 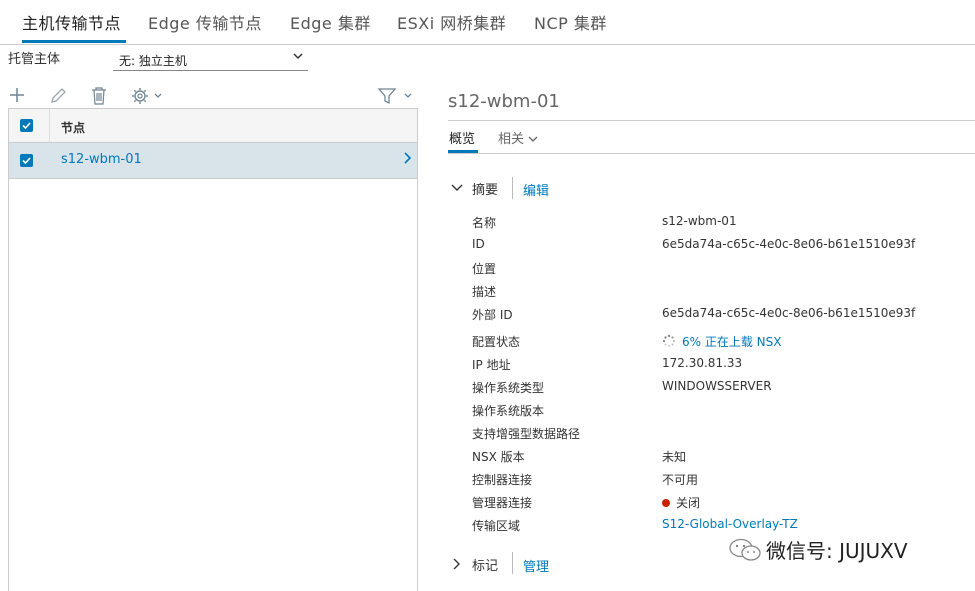 I want to click on prop-label-transport-zones: 传输区域, so click(x=496, y=526).